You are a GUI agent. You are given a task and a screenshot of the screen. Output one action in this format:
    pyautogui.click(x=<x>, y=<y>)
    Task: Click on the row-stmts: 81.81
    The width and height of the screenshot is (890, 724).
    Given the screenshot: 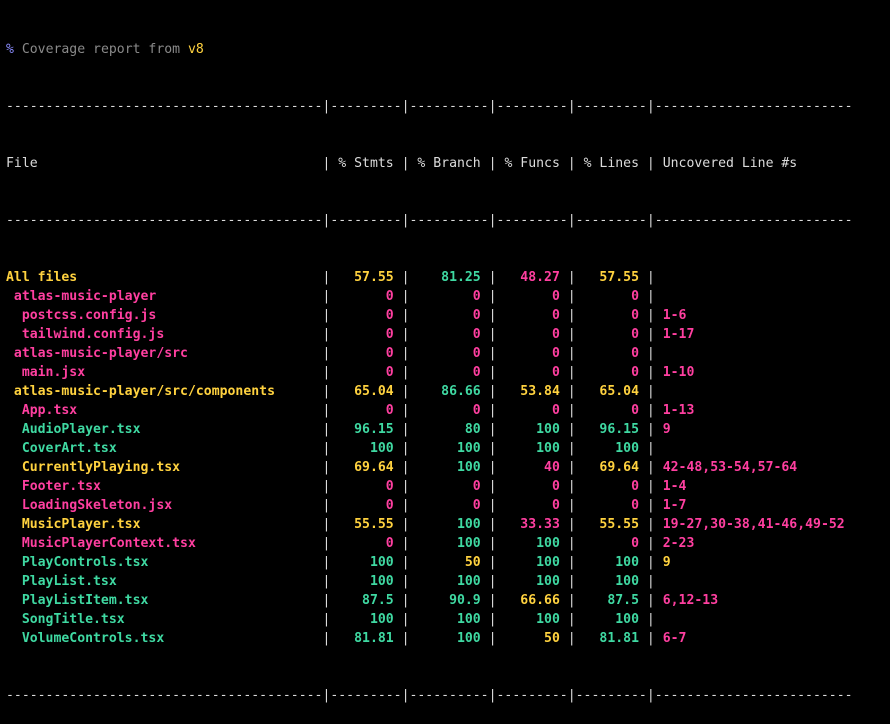 What is the action you would take?
    pyautogui.click(x=366, y=638)
    